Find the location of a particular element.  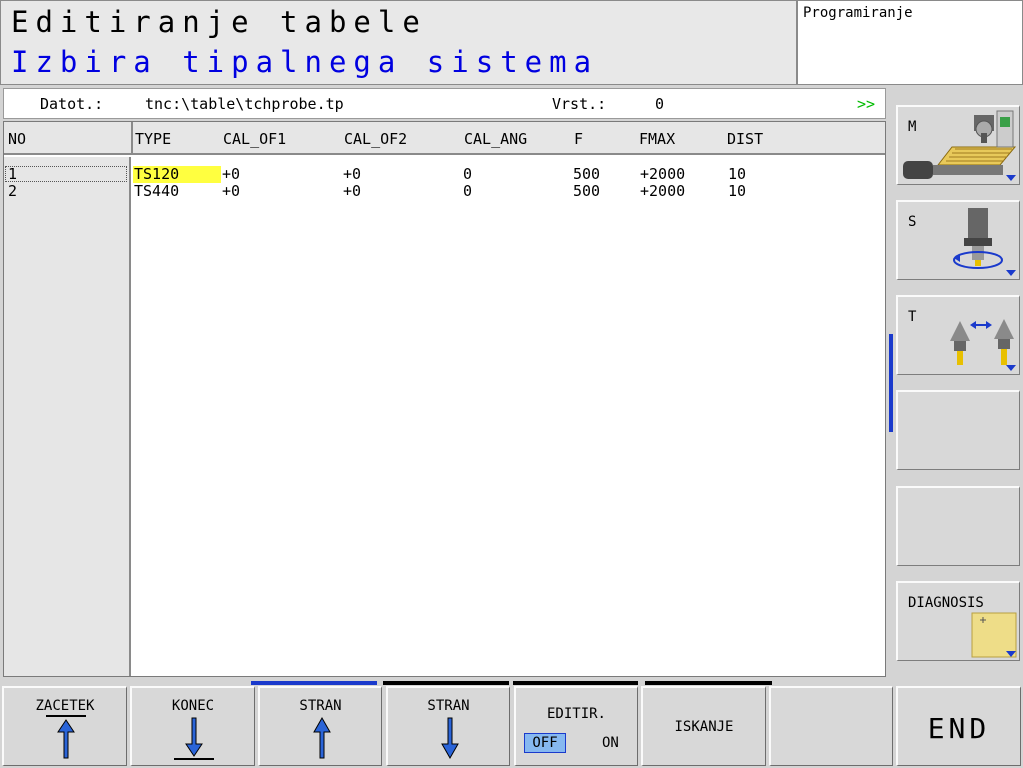

column-header-fmax: FMAX is located at coordinates (657, 139).